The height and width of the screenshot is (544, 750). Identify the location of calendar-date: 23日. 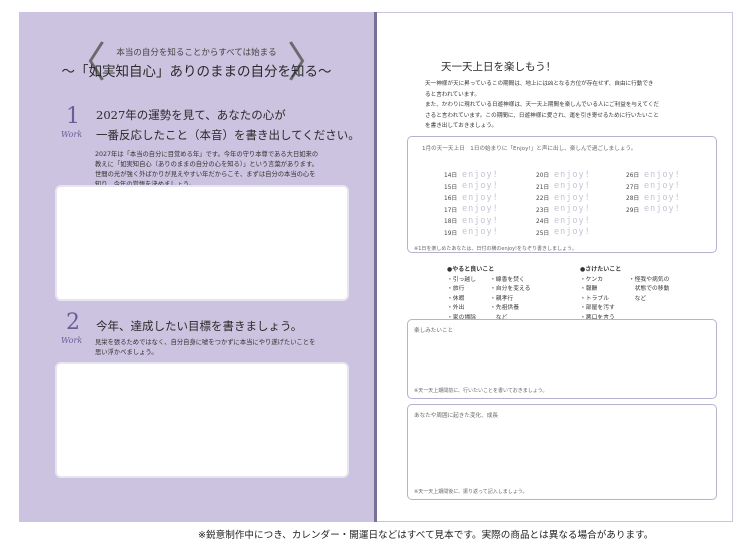
(543, 210).